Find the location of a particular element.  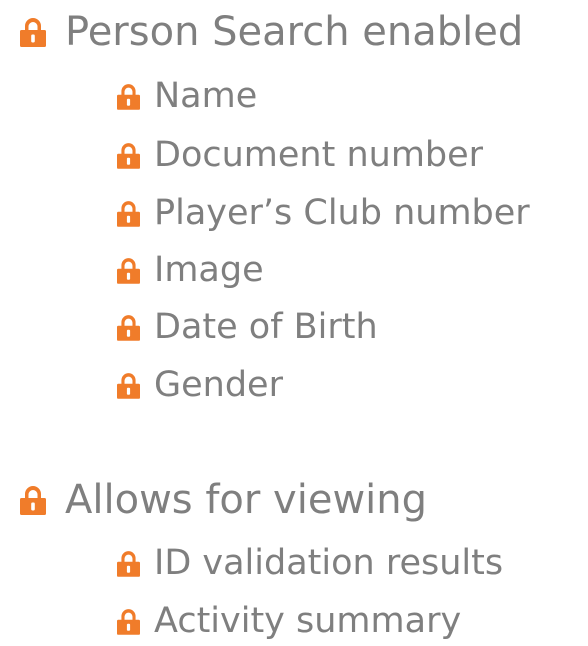

list-item-label: Date of Birth is located at coordinates (266, 327).